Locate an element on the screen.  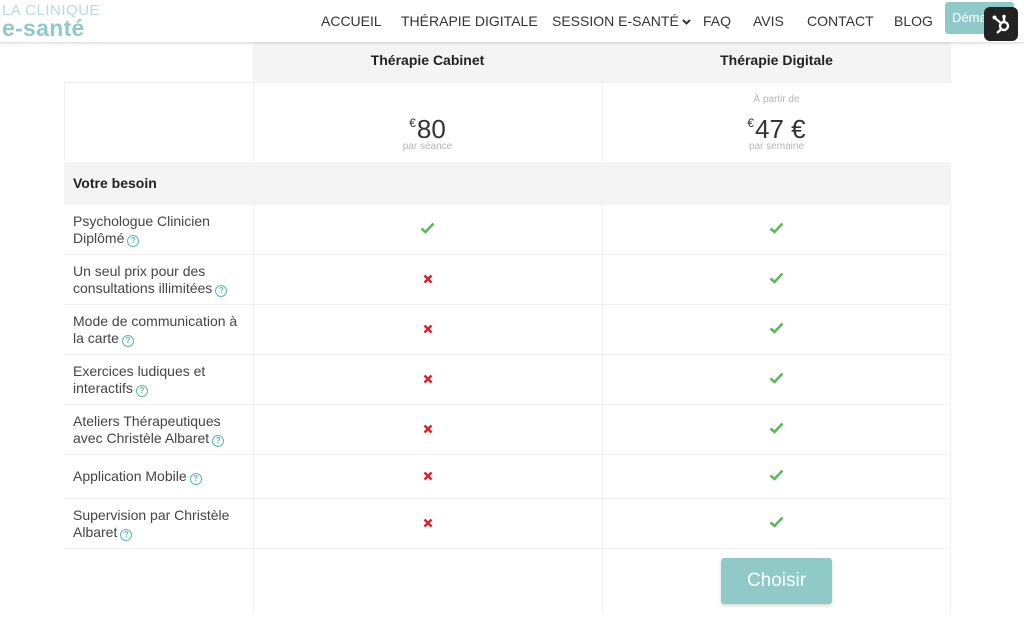
price-cell-digitale: À partir de €47 € par semaine is located at coordinates (776, 122).